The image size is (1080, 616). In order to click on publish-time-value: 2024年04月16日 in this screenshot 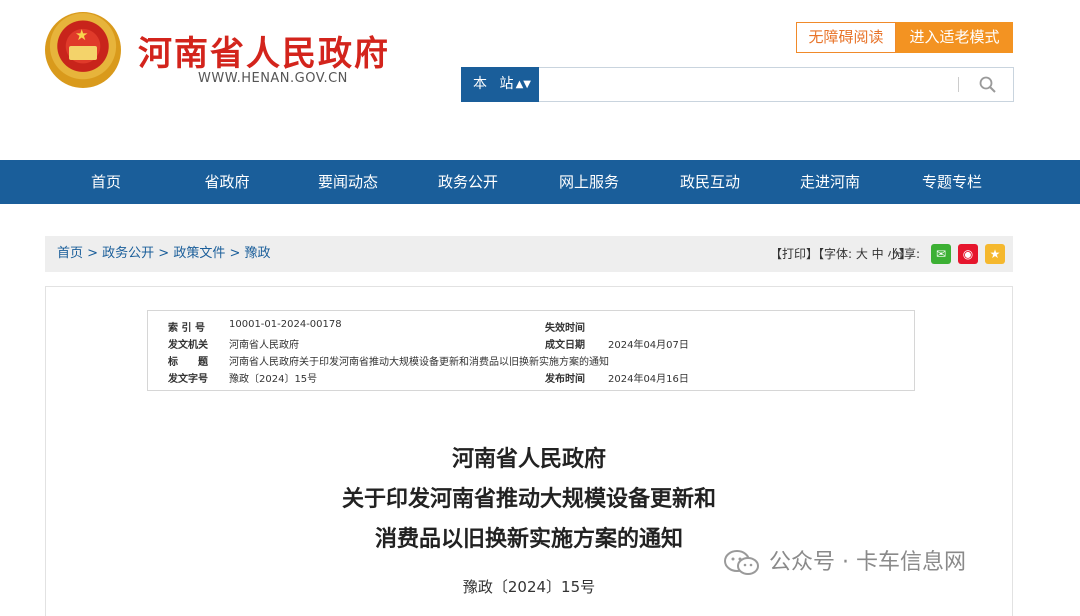, I will do `click(648, 379)`.